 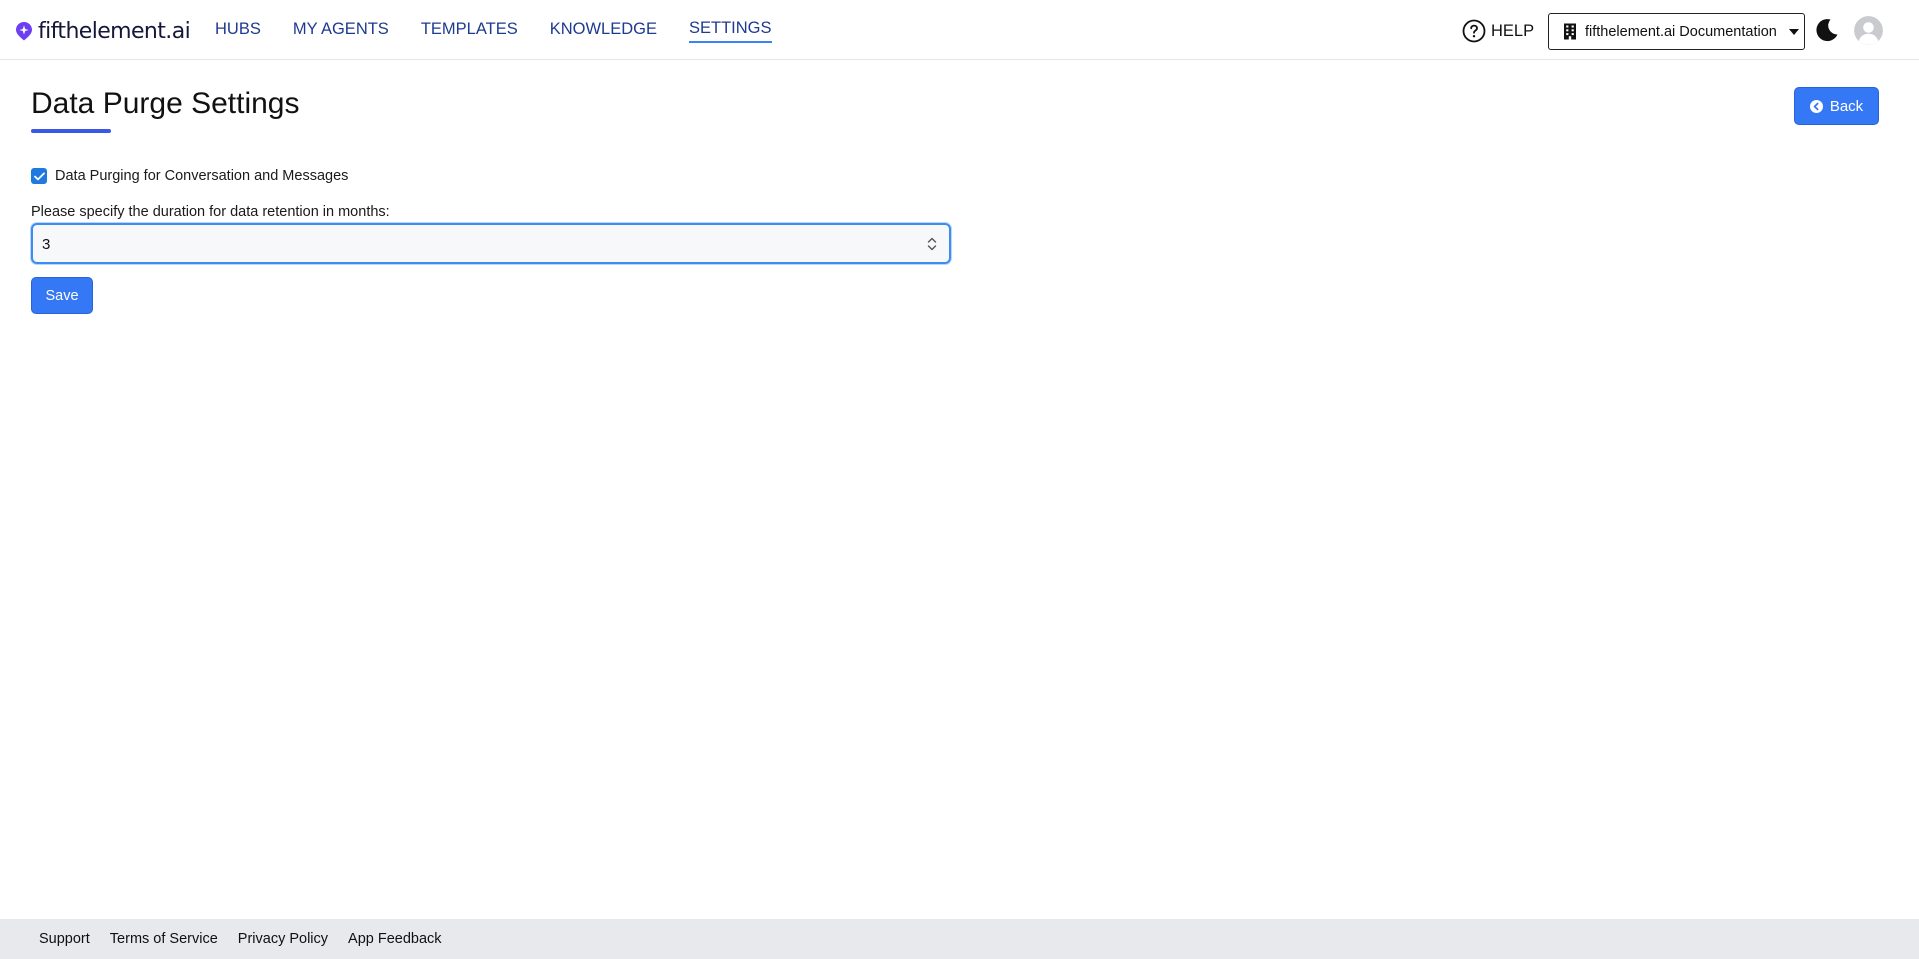 I want to click on theme-toggle-button, so click(x=1827, y=30).